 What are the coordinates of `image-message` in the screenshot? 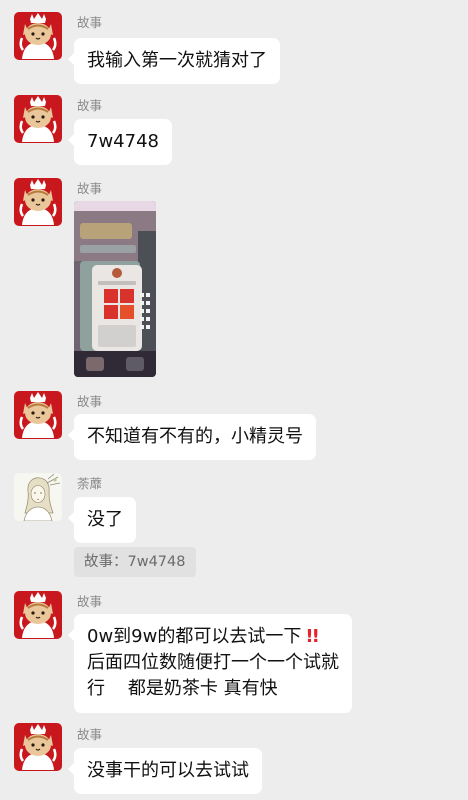 It's located at (115, 289).